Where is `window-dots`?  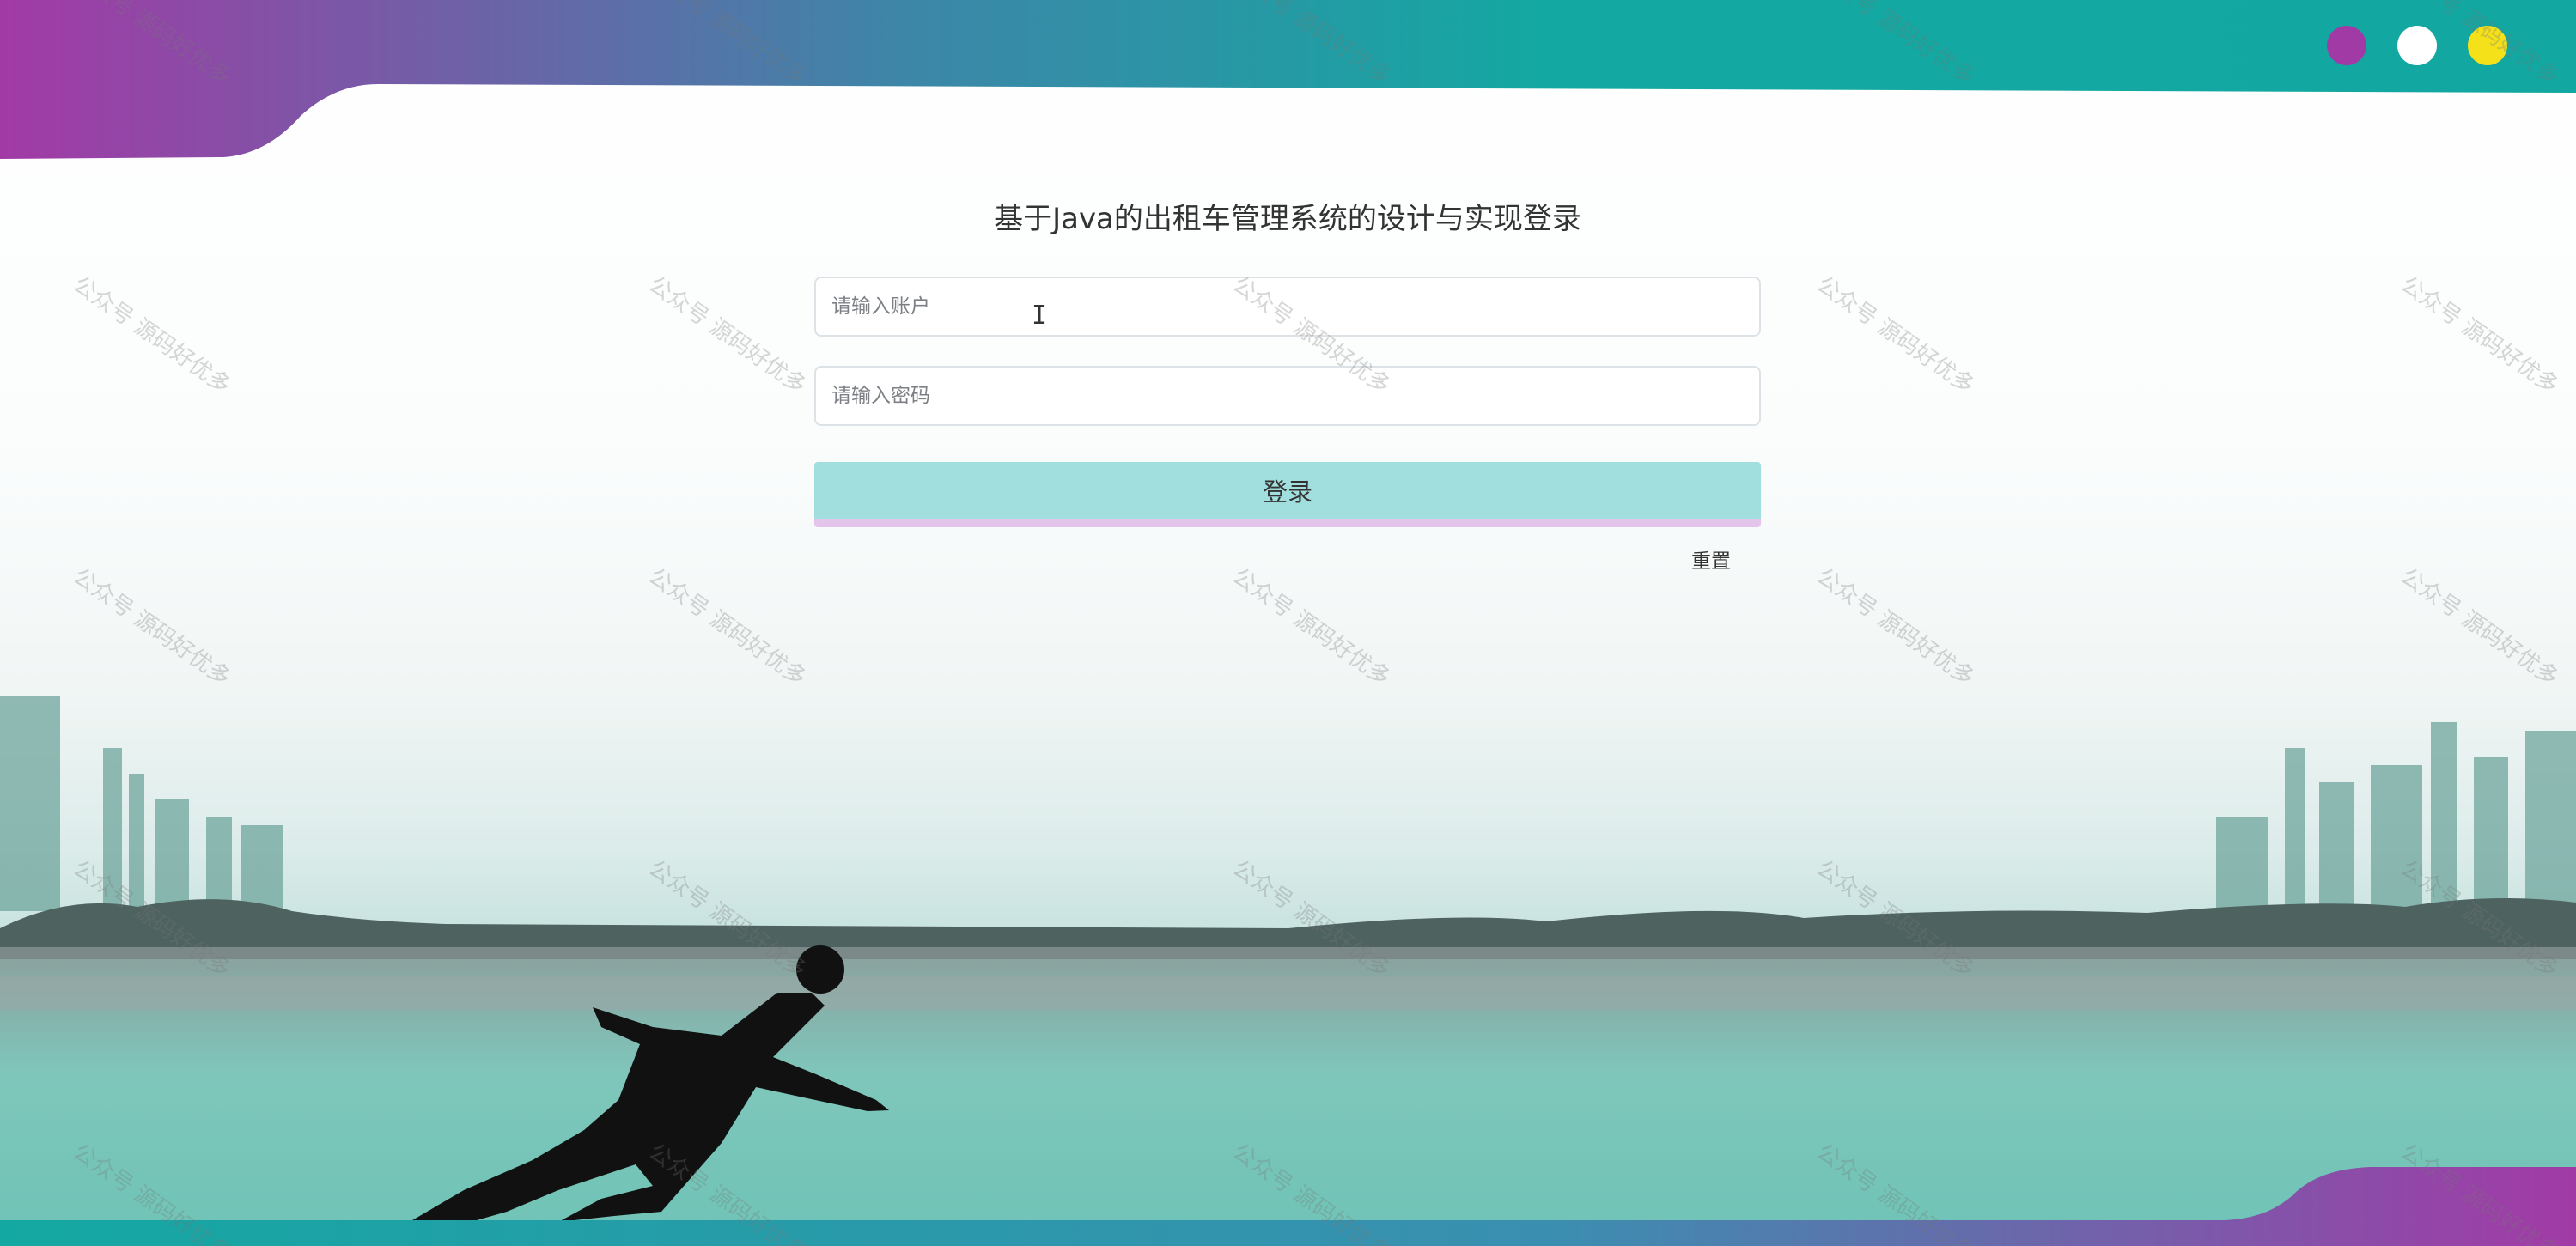 window-dots is located at coordinates (2417, 45).